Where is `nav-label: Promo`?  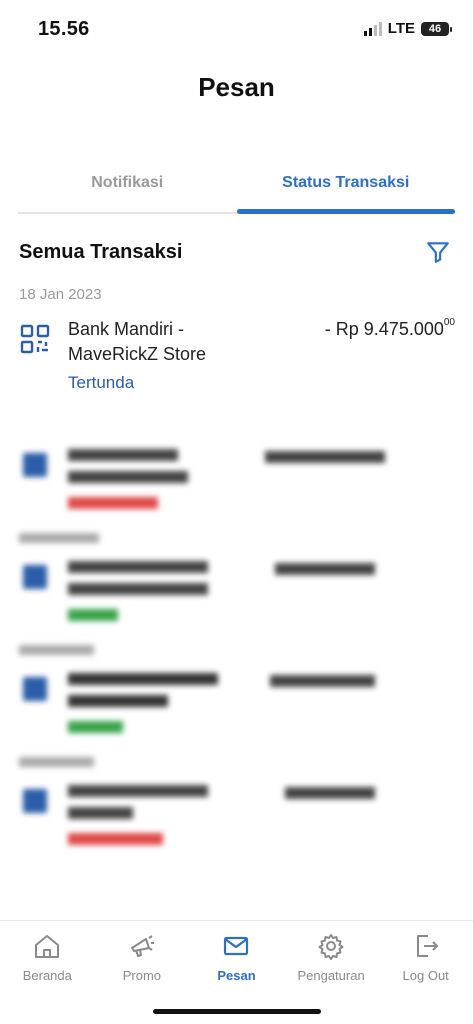 nav-label: Promo is located at coordinates (142, 975).